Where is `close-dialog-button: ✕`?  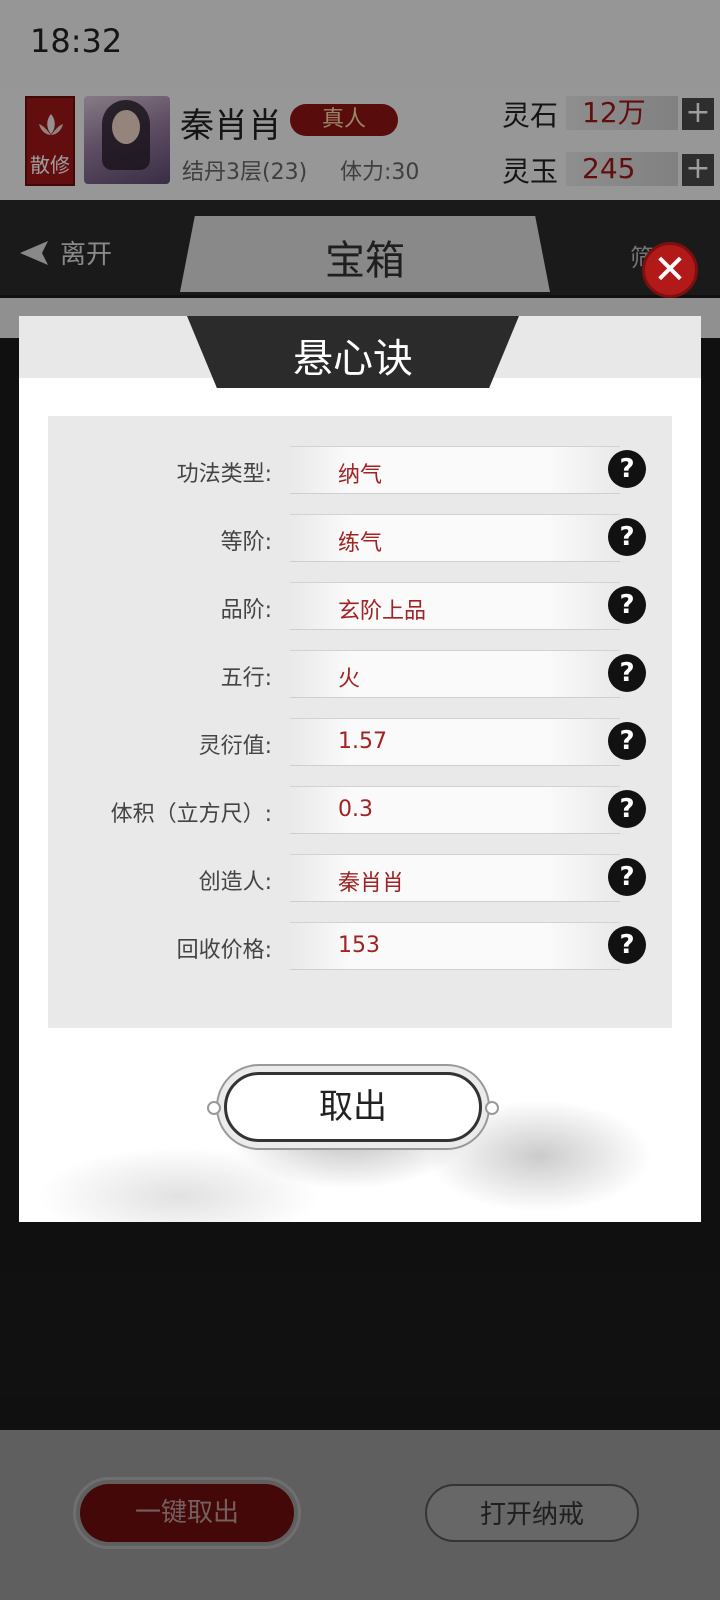
close-dialog-button: ✕ is located at coordinates (670, 270).